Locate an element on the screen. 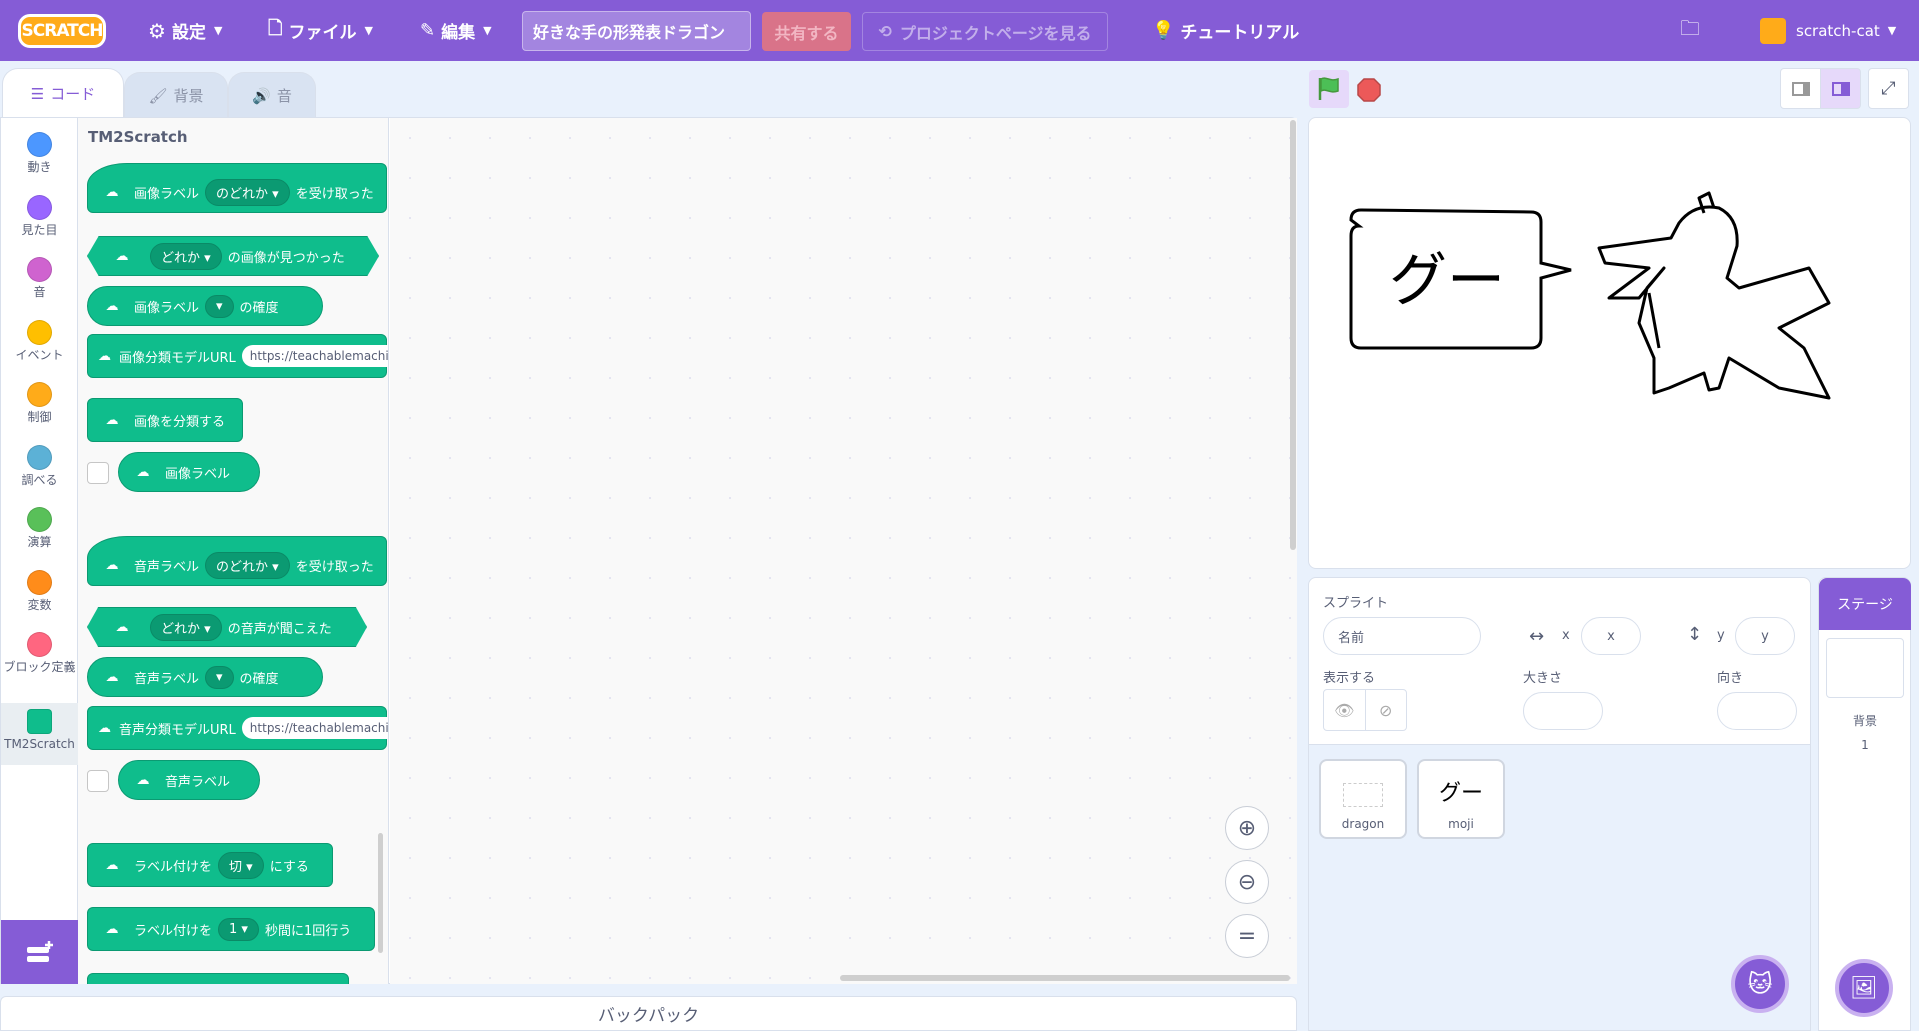 This screenshot has height=1031, width=1919. zoom-reset-button: = is located at coordinates (1247, 936).